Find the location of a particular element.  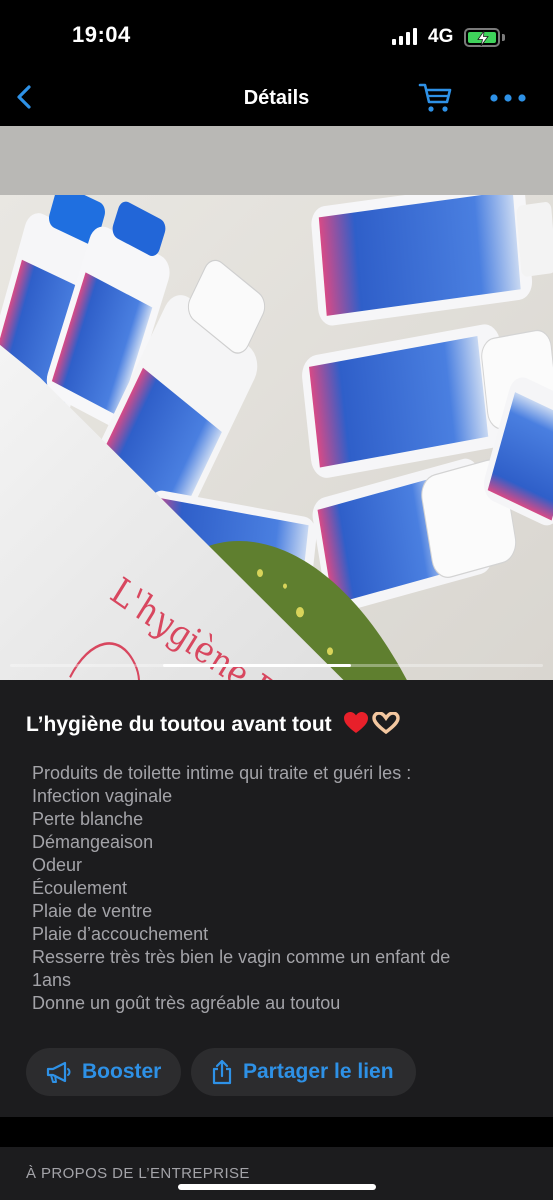

description-line: Odeur is located at coordinates (57, 865).